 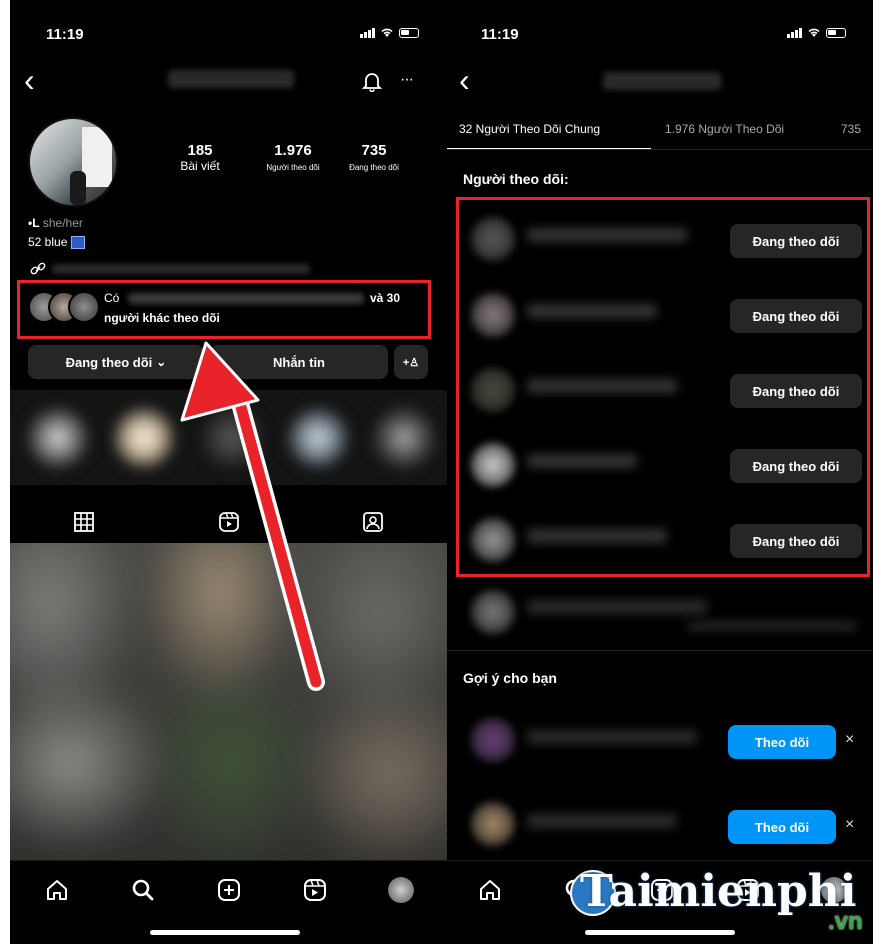 I want to click on suggestions-title: Gợi ý cho bạn, so click(x=510, y=678).